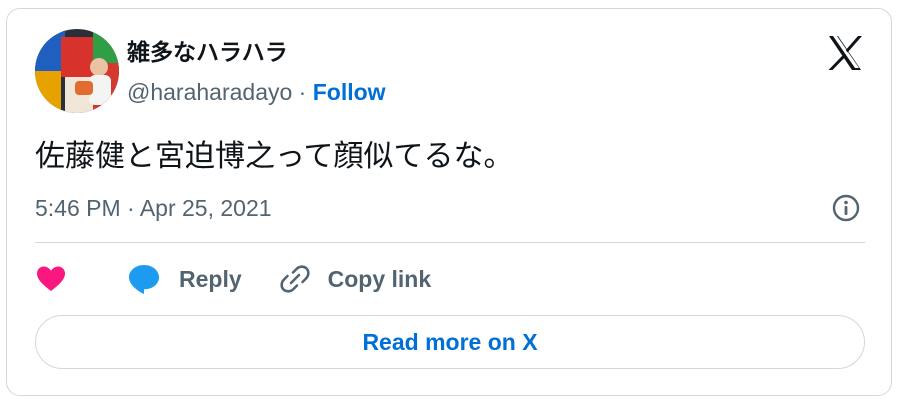 The image size is (899, 405). Describe the element at coordinates (845, 53) in the screenshot. I see `x-logo-icon` at that location.